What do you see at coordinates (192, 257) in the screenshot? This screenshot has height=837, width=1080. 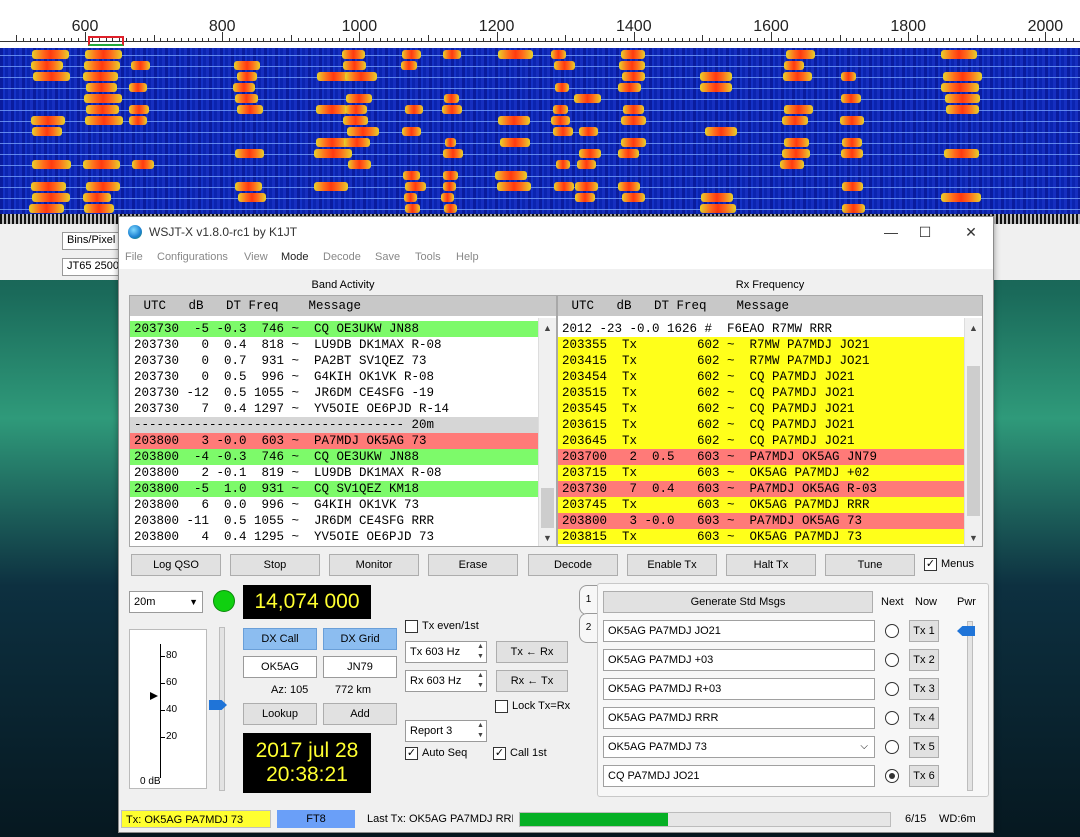 I see `menu-configurations: Configurations` at bounding box center [192, 257].